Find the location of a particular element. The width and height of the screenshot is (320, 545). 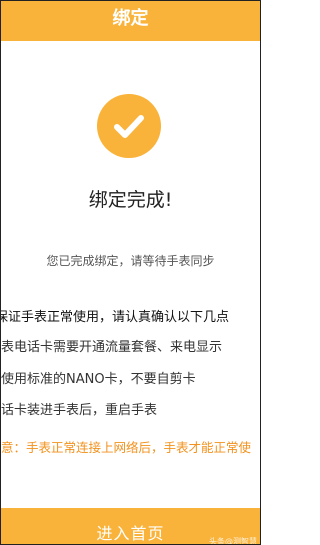

checkmark-icon is located at coordinates (129, 126).